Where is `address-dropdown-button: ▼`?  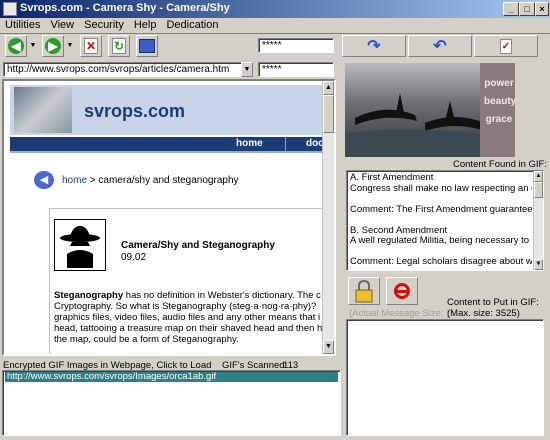
address-dropdown-button: ▼ is located at coordinates (247, 69).